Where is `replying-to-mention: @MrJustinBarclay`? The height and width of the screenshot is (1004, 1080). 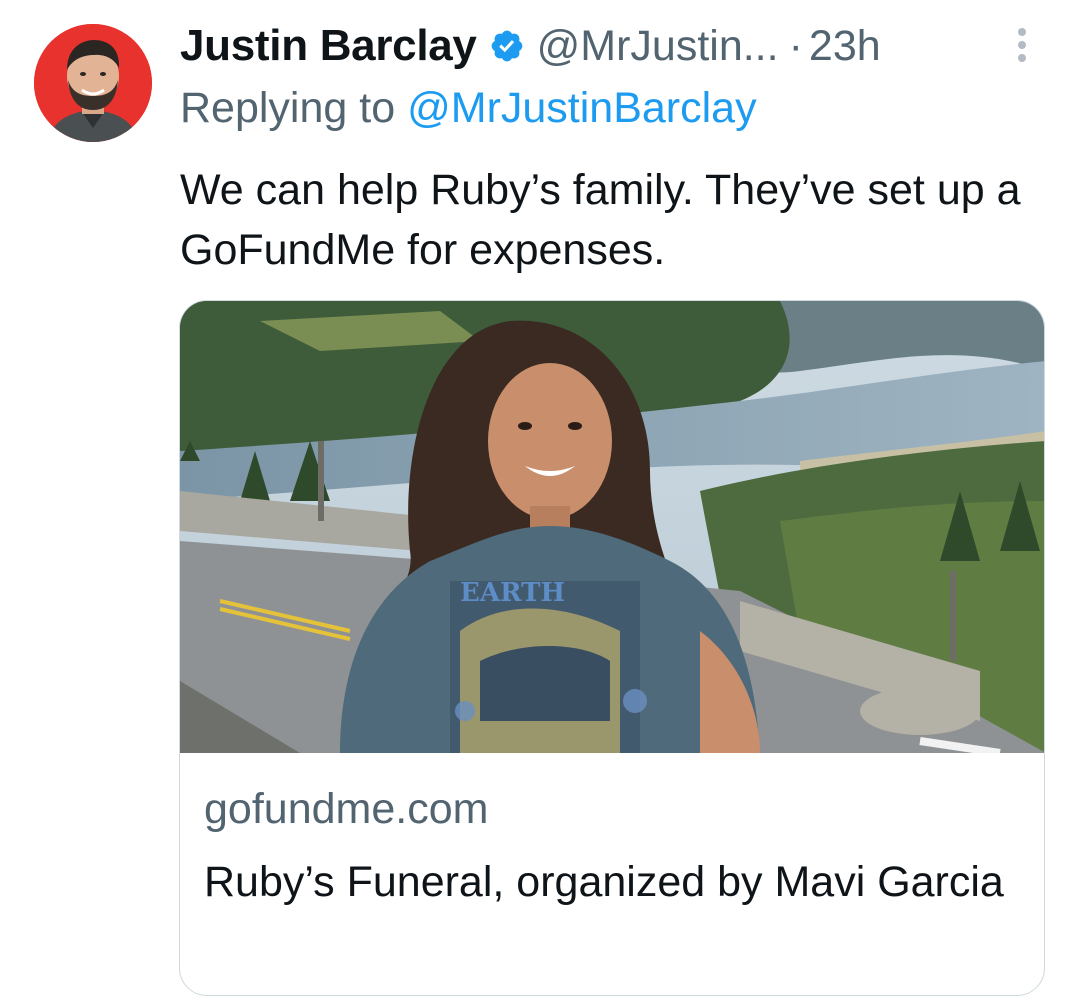
replying-to-mention: @MrJustinBarclay is located at coordinates (582, 108).